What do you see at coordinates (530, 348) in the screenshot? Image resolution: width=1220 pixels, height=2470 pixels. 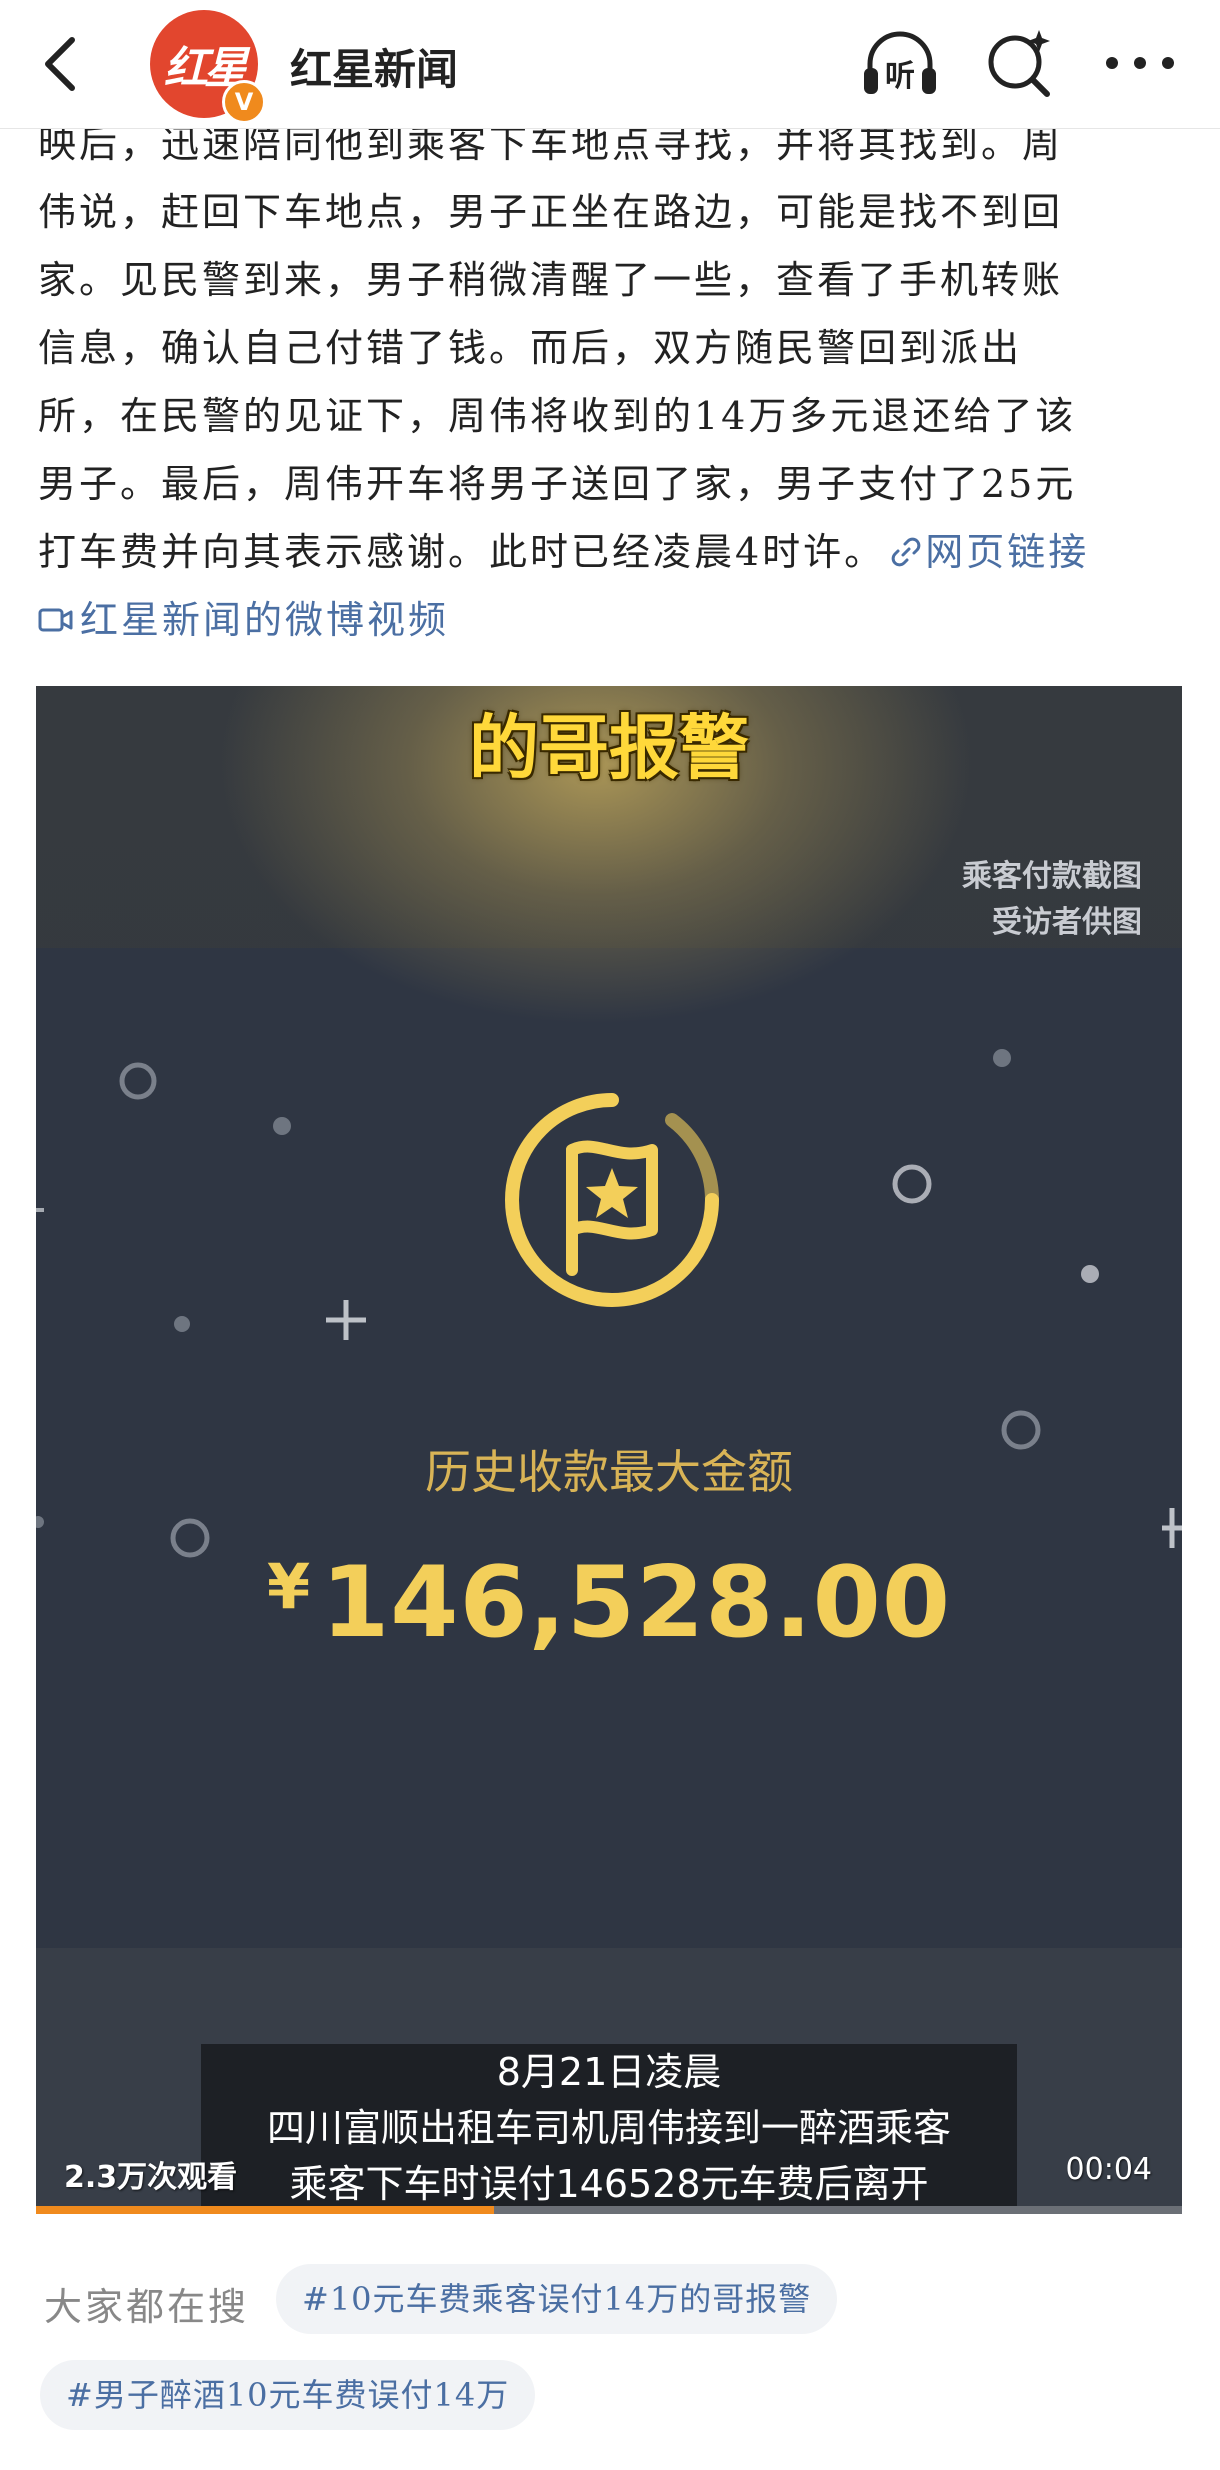 I see `article-line: 信息，确认自己付错了钱。而后，双方随民警回到派出` at bounding box center [530, 348].